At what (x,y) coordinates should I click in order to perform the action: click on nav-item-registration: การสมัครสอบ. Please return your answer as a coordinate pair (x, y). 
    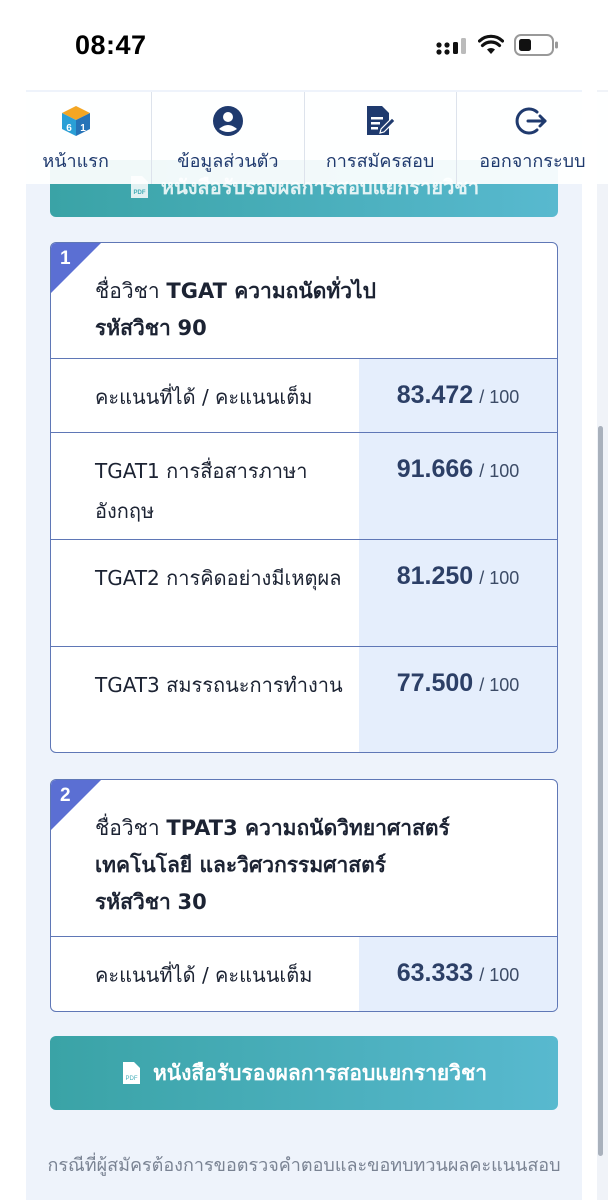
    Looking at the image, I should click on (381, 138).